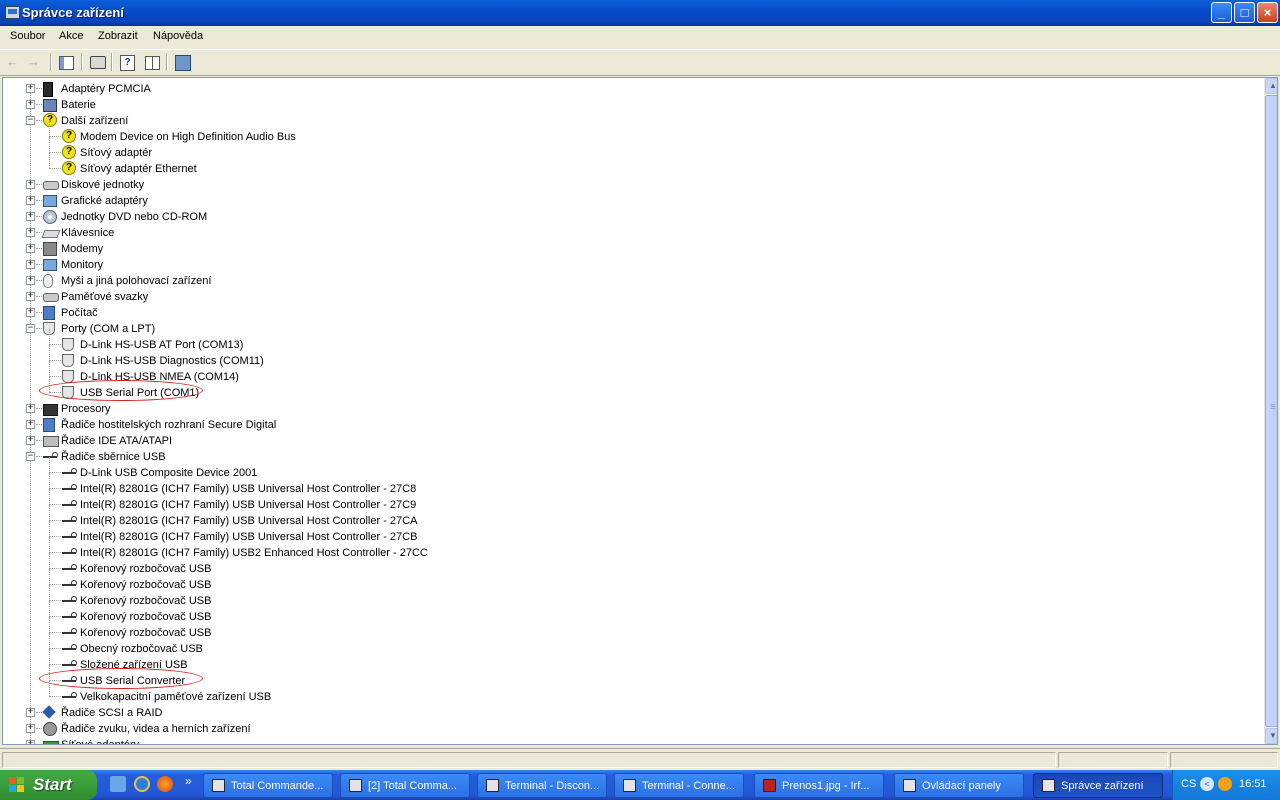 The image size is (1280, 800). Describe the element at coordinates (98, 62) in the screenshot. I see `print-icon` at that location.